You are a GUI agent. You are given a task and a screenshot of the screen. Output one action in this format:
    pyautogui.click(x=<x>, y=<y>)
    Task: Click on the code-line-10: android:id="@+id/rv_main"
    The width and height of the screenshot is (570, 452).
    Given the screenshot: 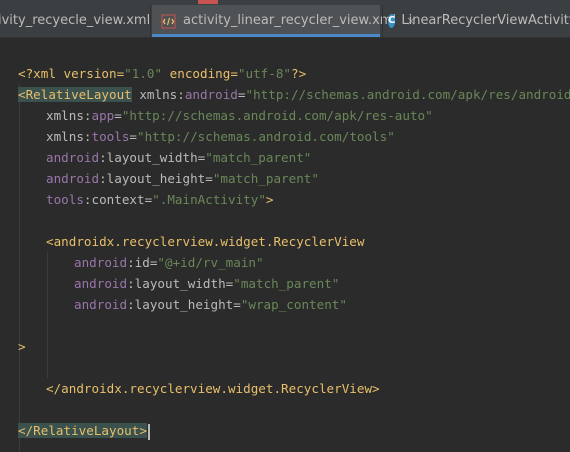 What is the action you would take?
    pyautogui.click(x=169, y=262)
    